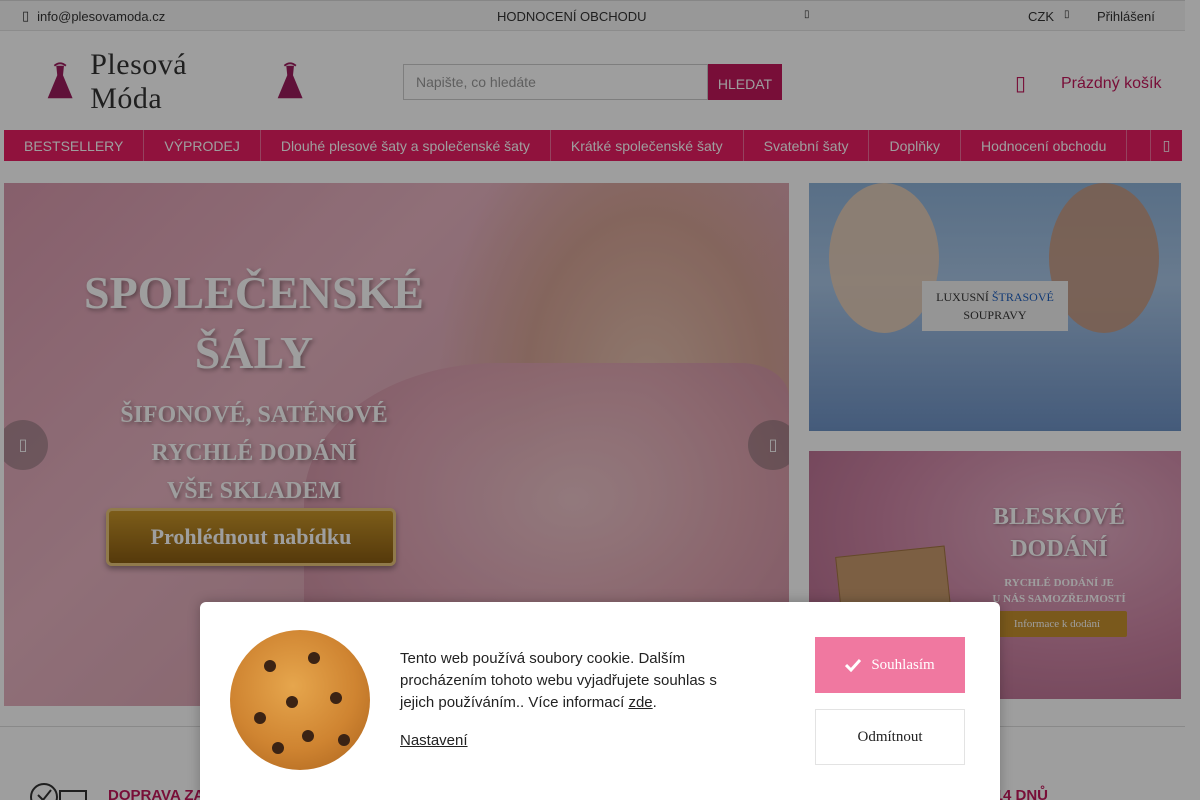  Describe the element at coordinates (640, 702) in the screenshot. I see `cookie-more-info-link: zde` at that location.